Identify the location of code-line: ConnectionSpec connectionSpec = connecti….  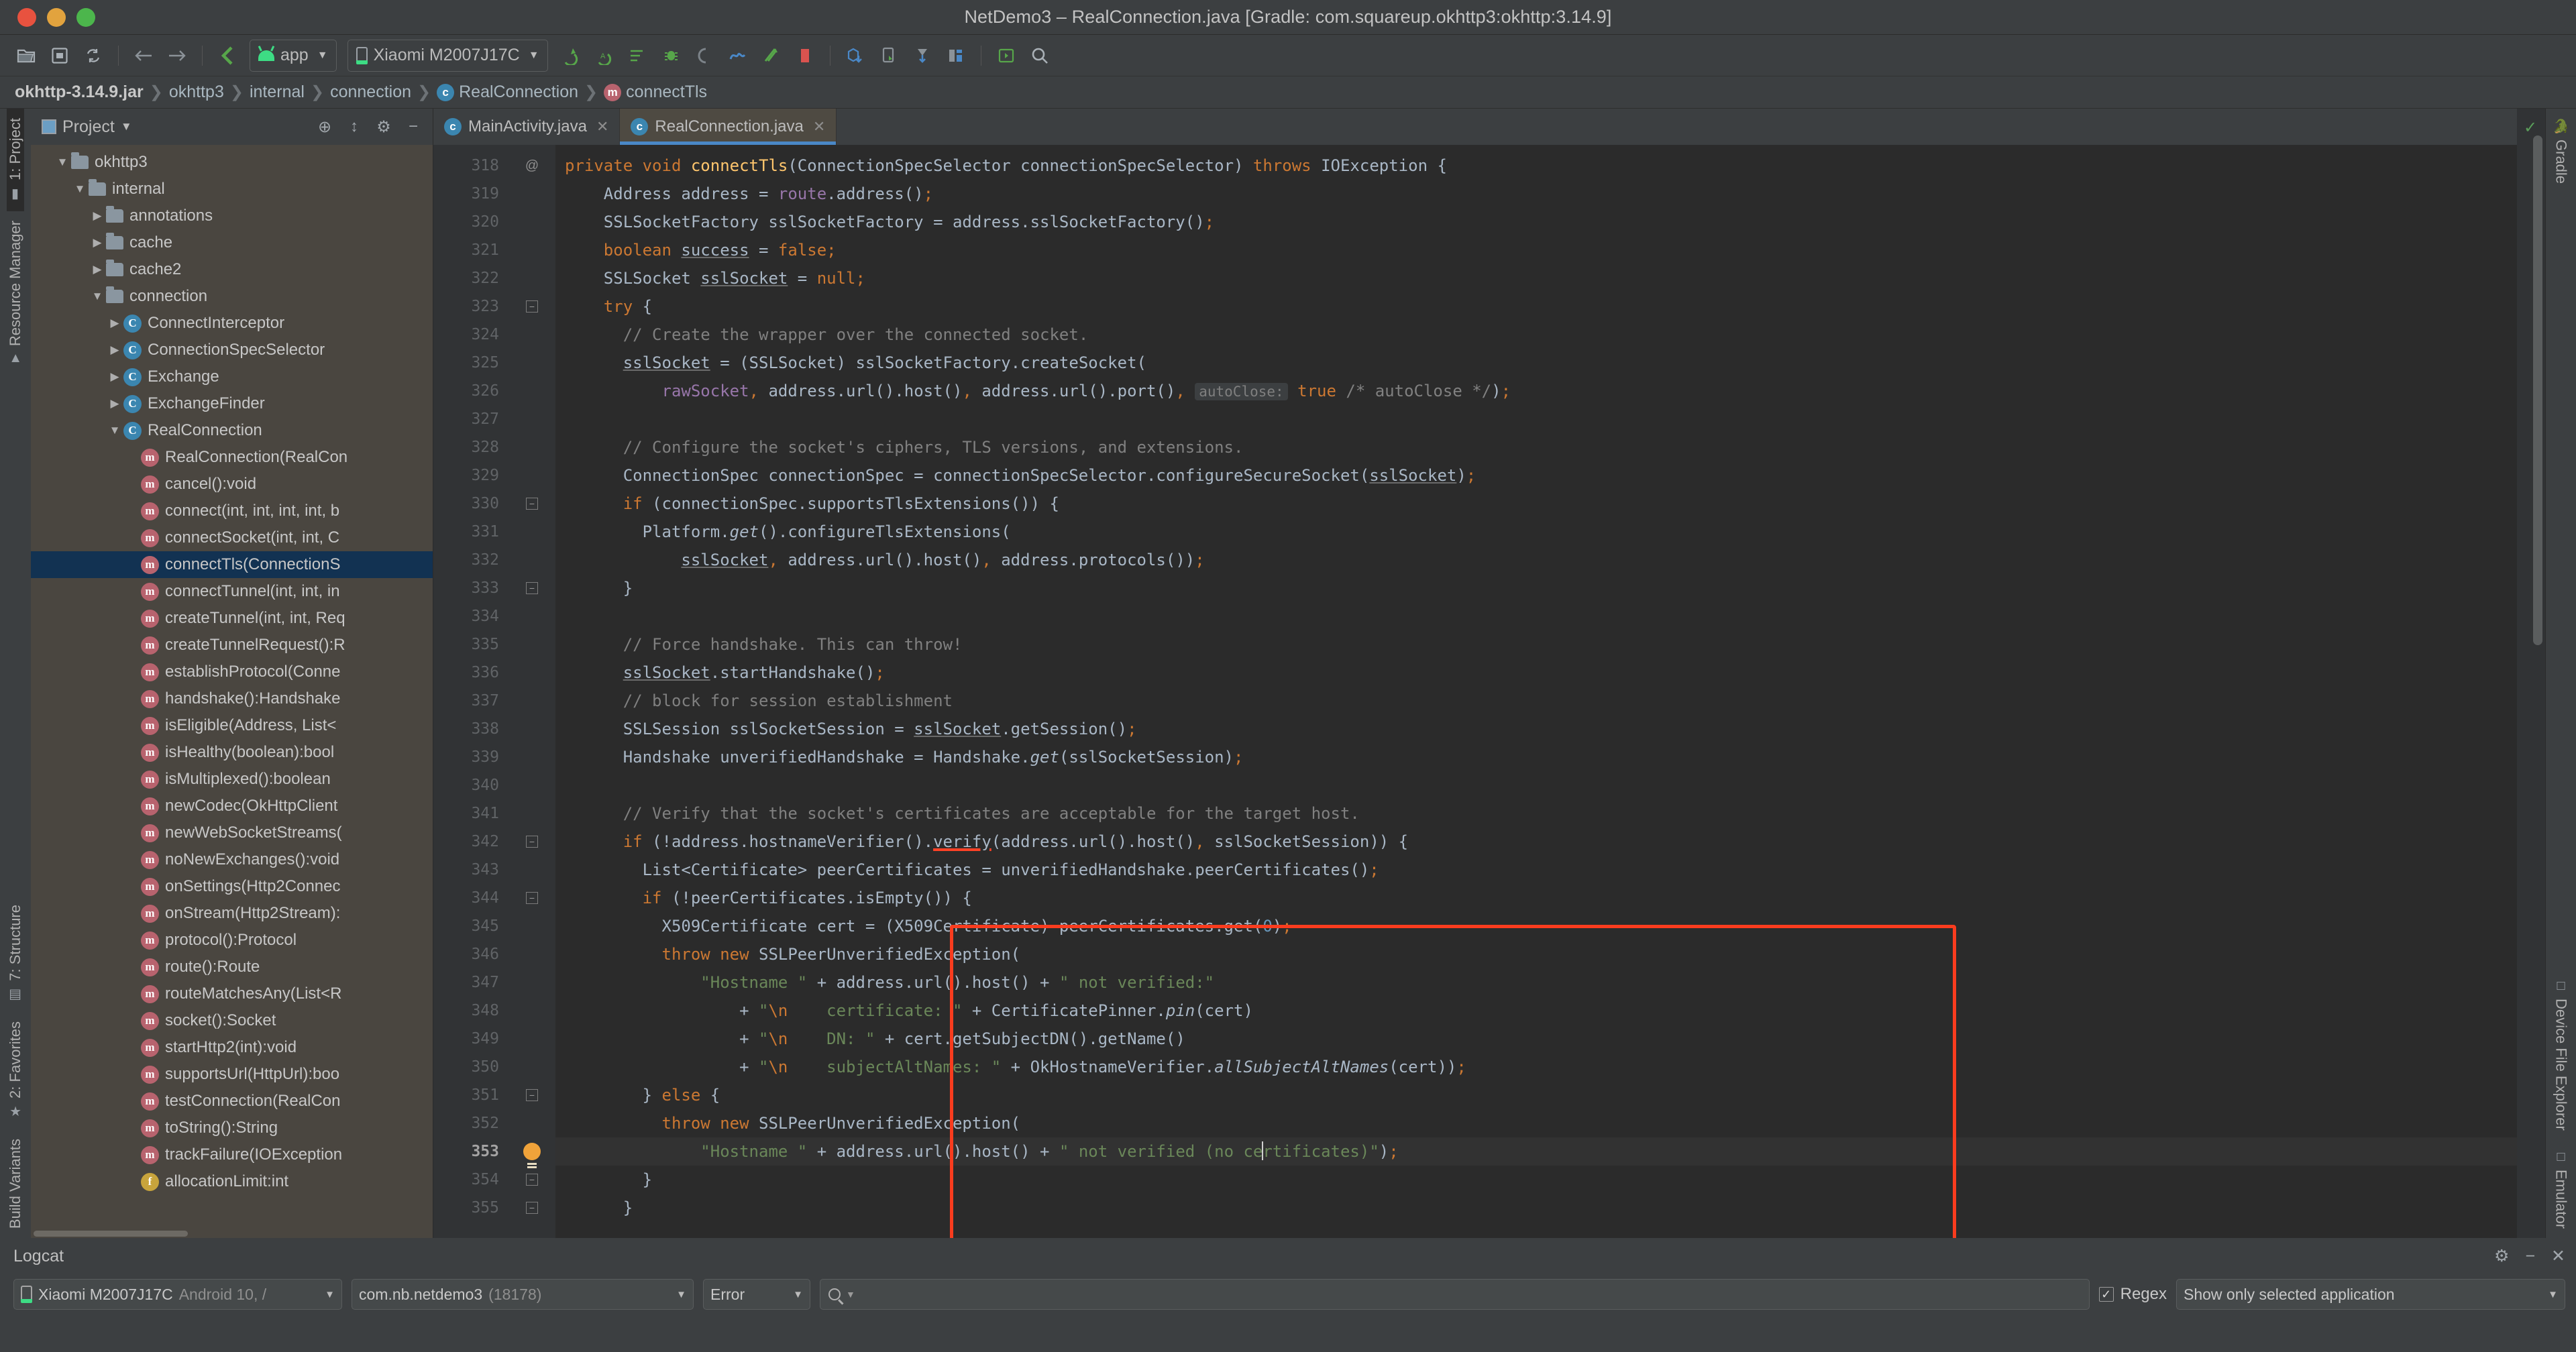
(1536, 475).